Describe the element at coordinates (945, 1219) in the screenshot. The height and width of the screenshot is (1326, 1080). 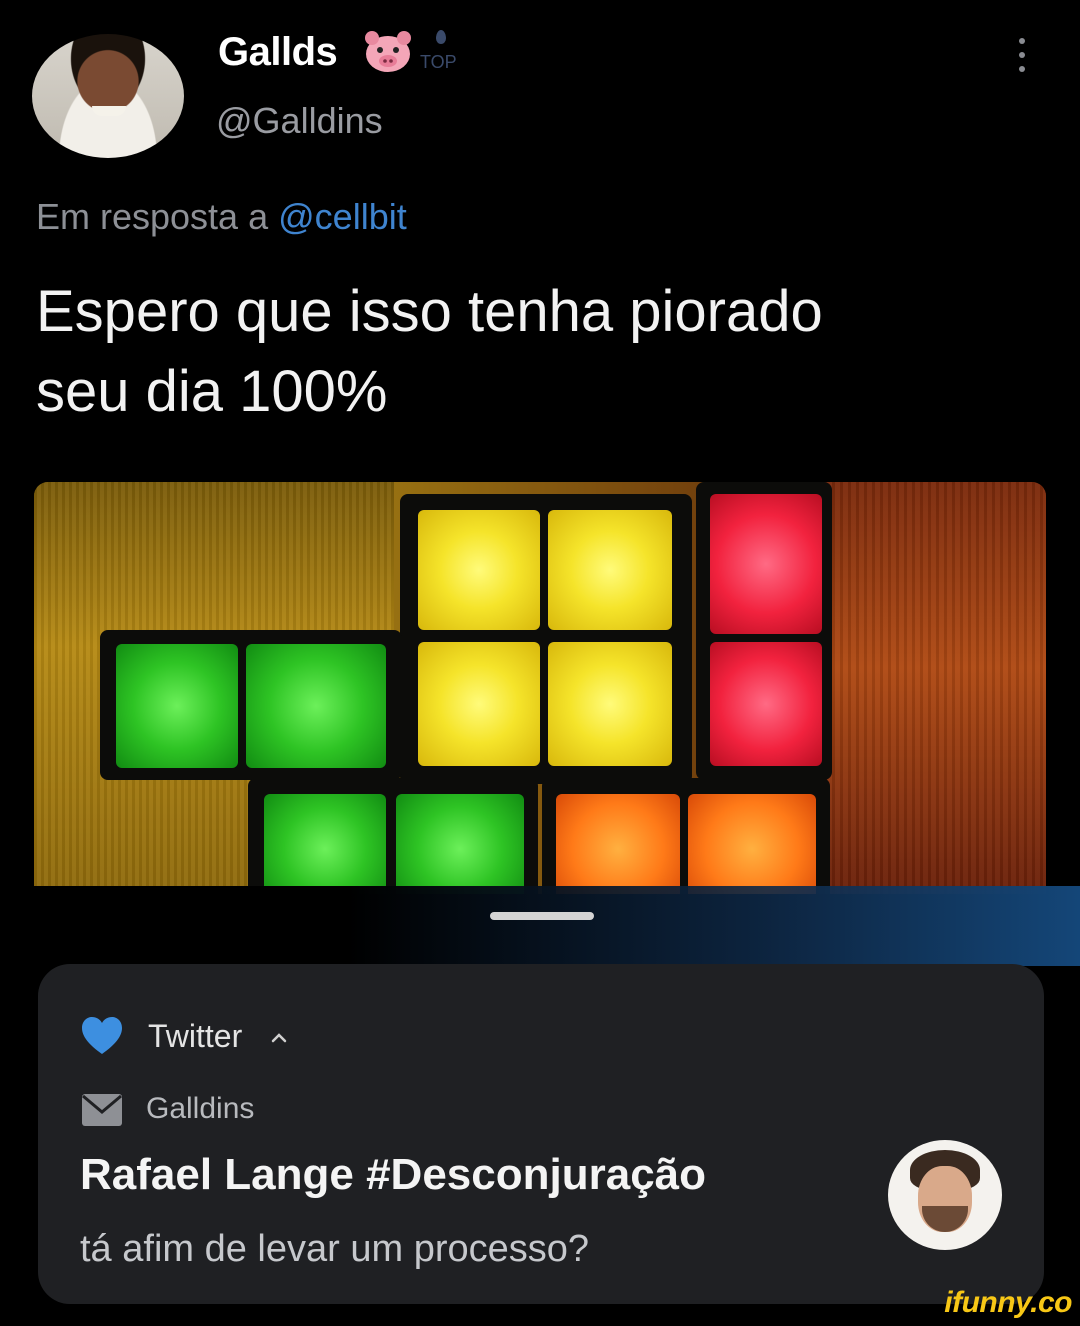
I see `avatar-beard` at that location.